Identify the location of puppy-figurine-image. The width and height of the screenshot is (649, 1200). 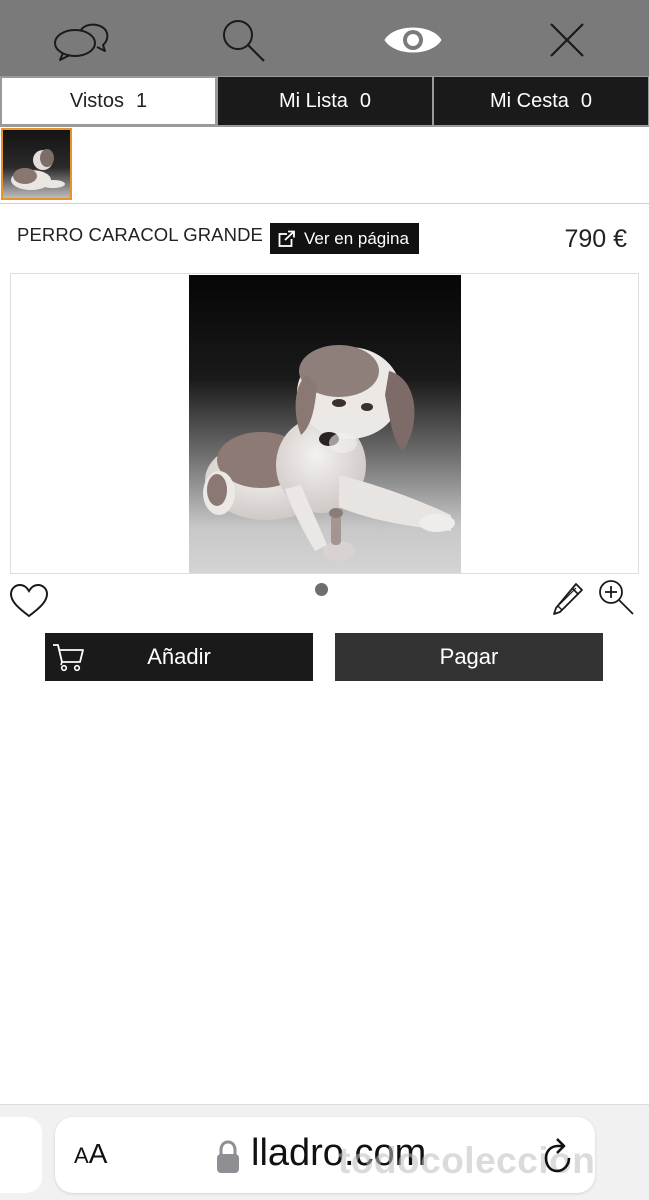
(325, 424).